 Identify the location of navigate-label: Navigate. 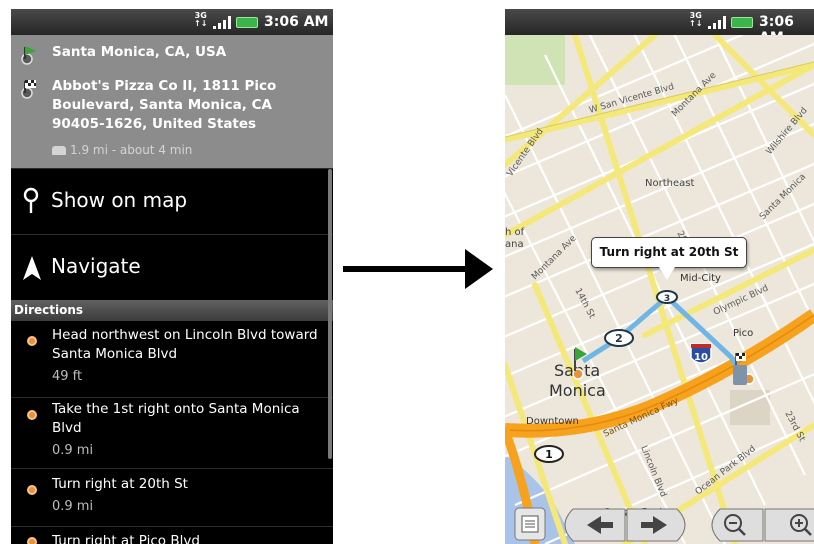
(96, 266).